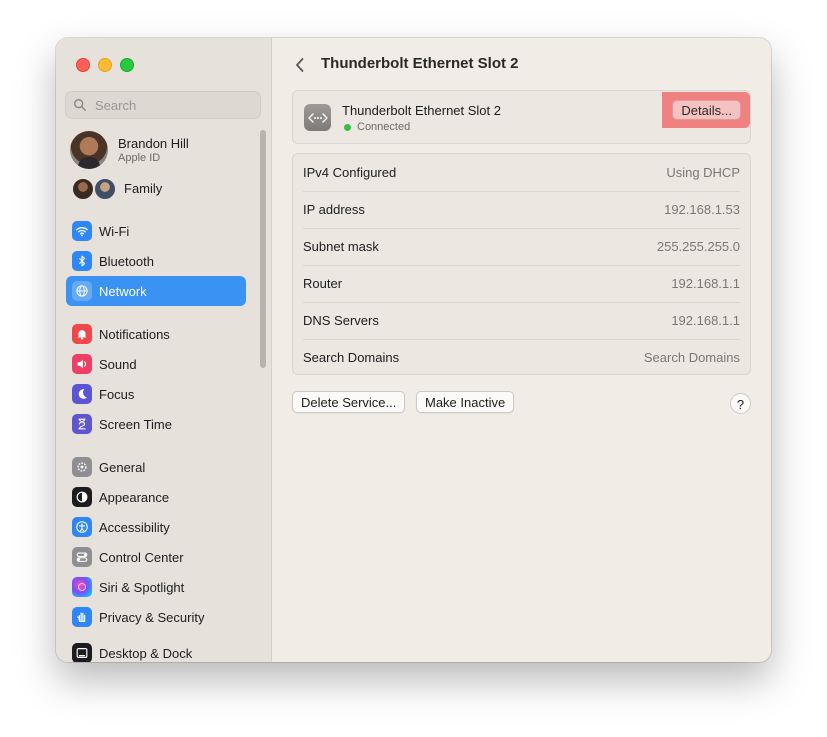  Describe the element at coordinates (118, 364) in the screenshot. I see `sidebar-item-label: Sound` at that location.